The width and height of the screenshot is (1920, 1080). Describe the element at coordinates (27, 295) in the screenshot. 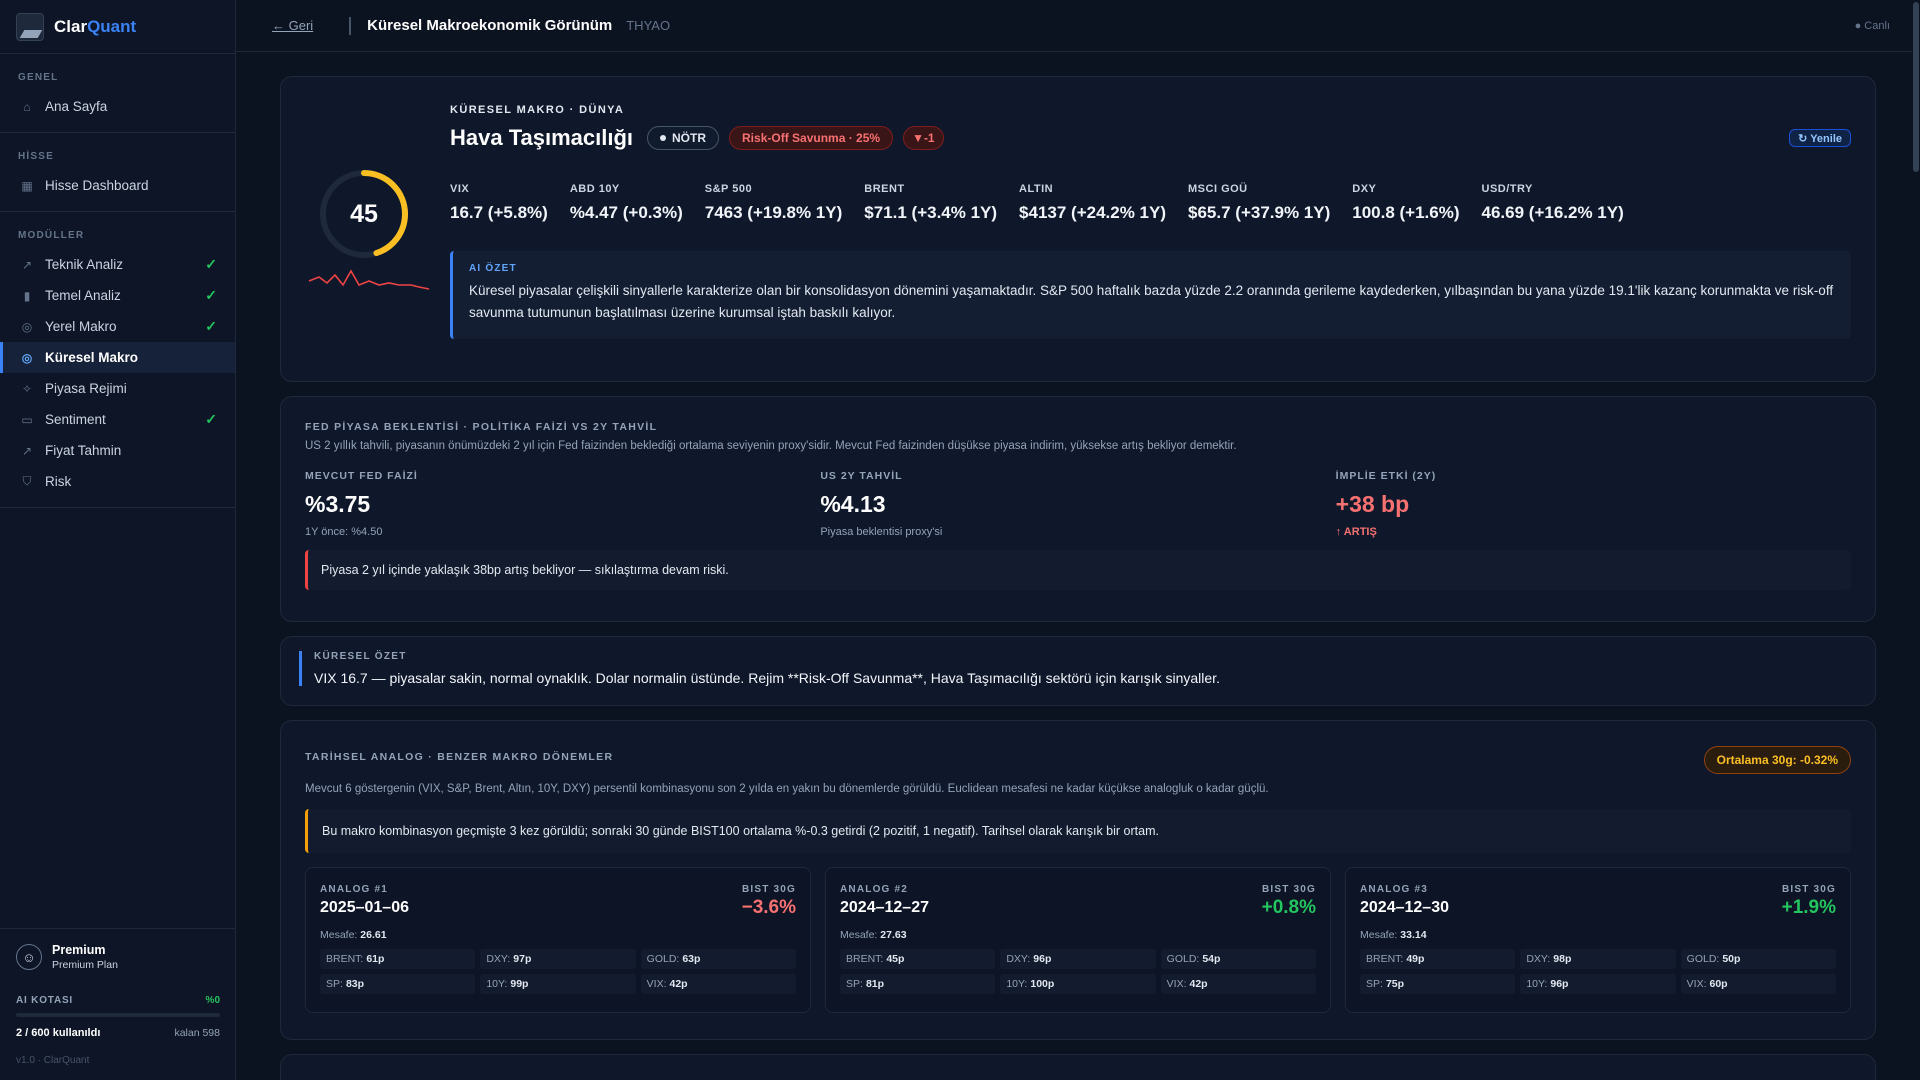

I see `bar-chart-icon: ▮` at that location.